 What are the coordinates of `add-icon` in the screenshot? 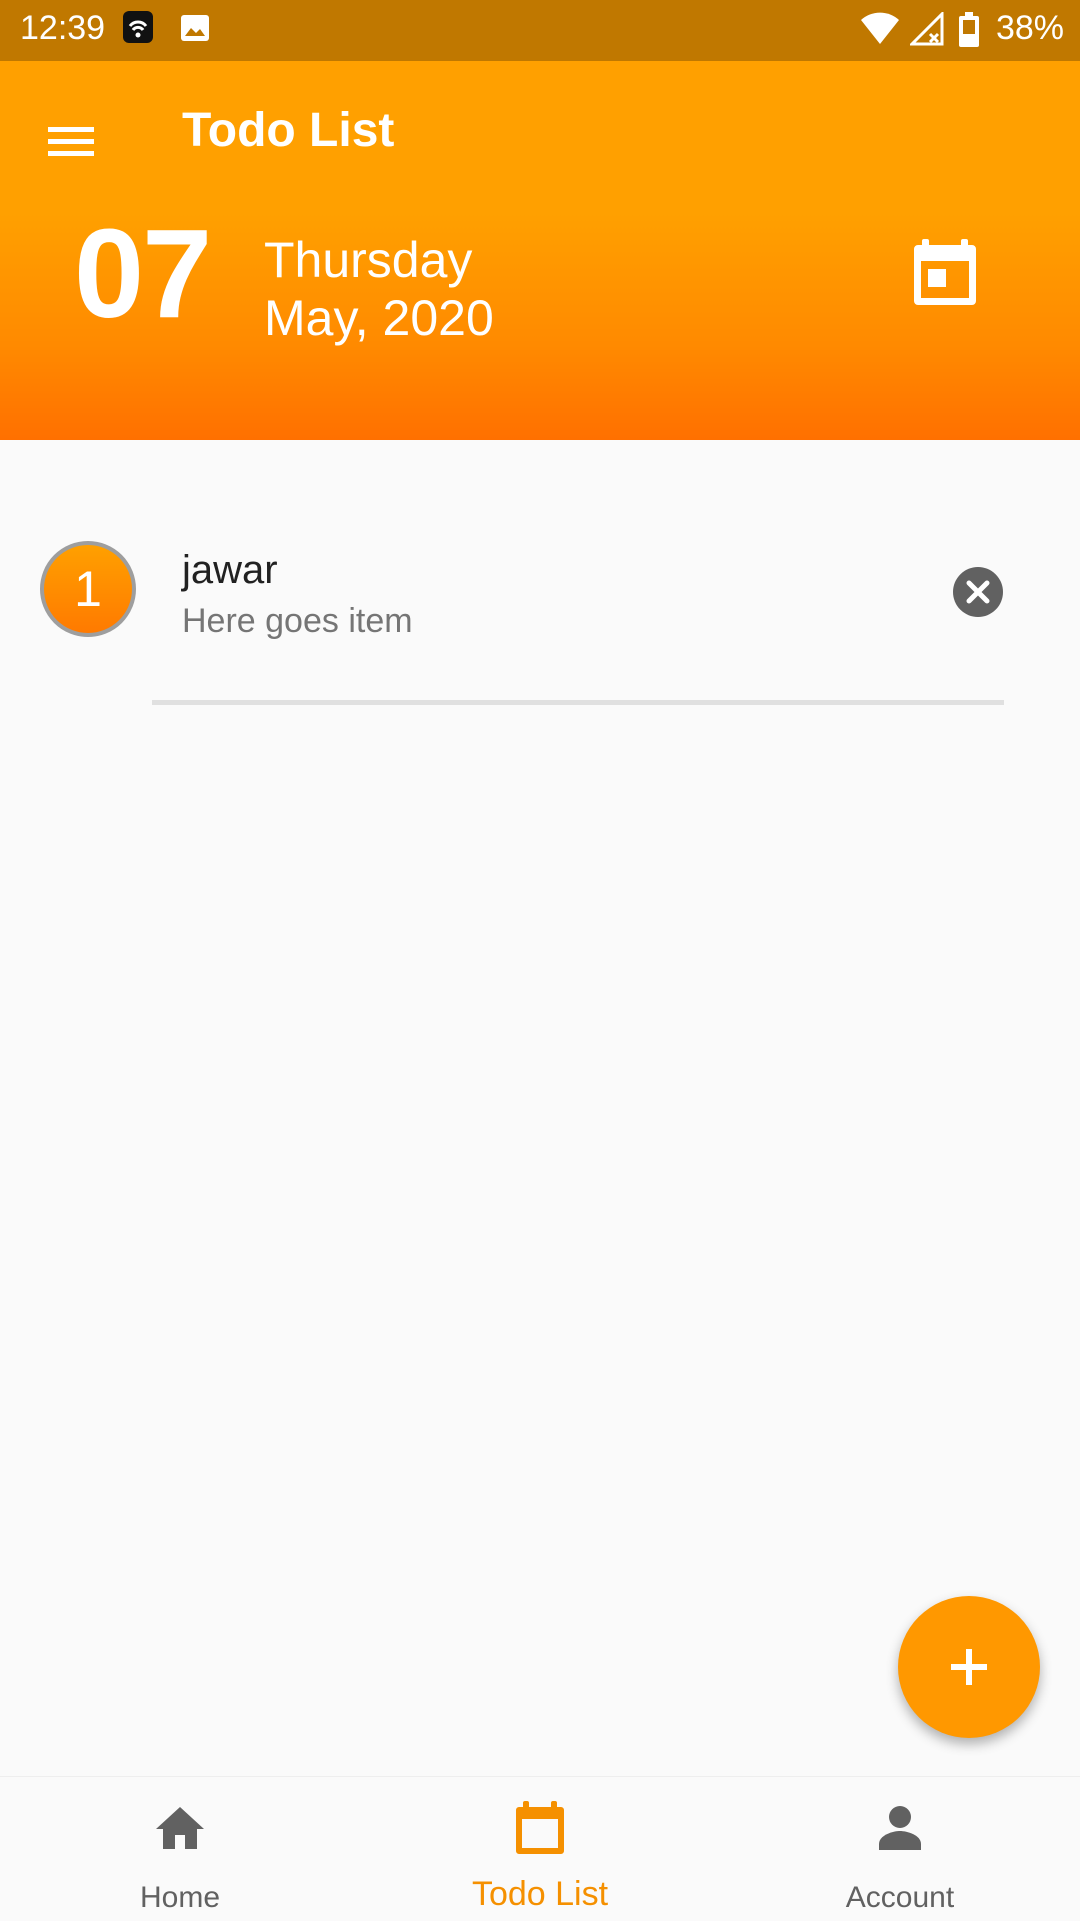 It's located at (969, 1667).